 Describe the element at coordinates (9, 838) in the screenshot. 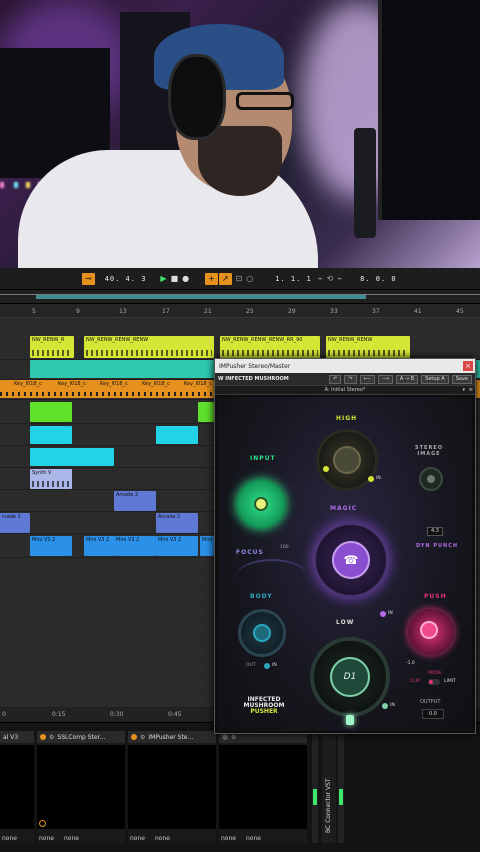

I see `device-foot: none` at that location.